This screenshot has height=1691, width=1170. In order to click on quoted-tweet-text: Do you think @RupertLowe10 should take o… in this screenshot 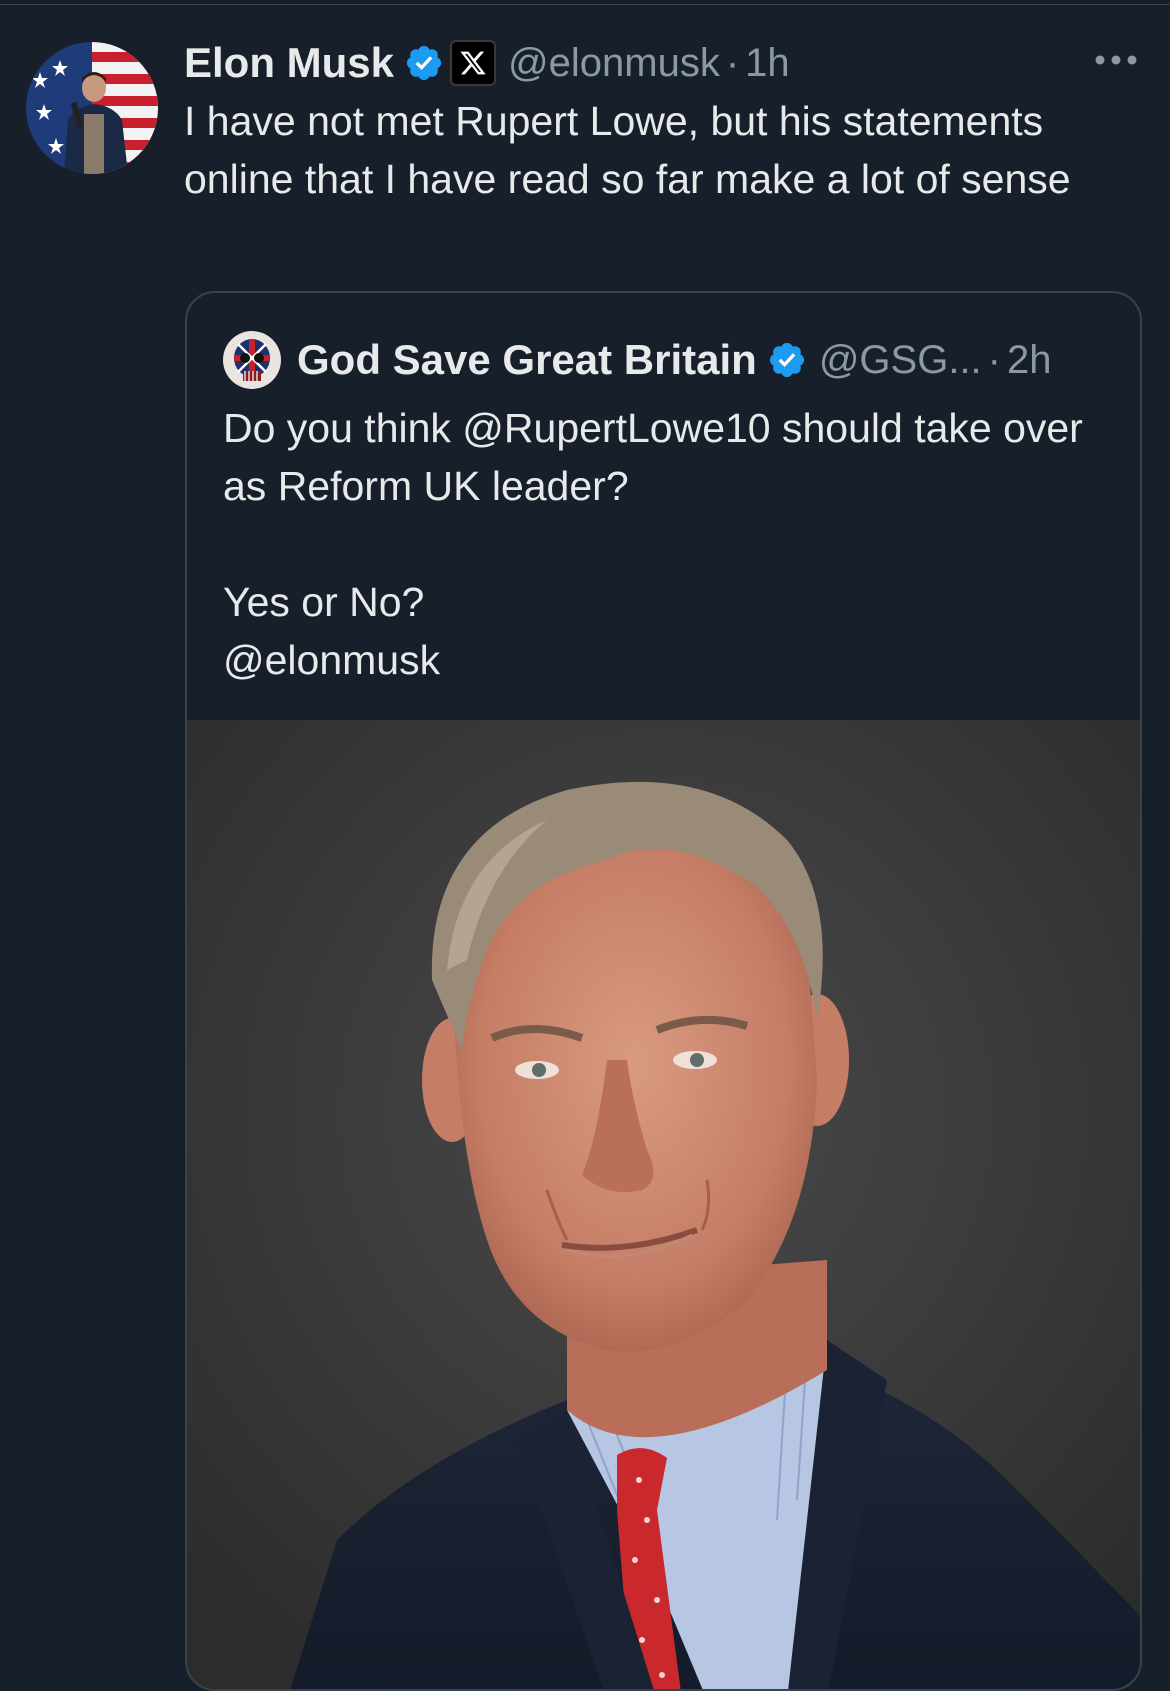, I will do `click(653, 544)`.